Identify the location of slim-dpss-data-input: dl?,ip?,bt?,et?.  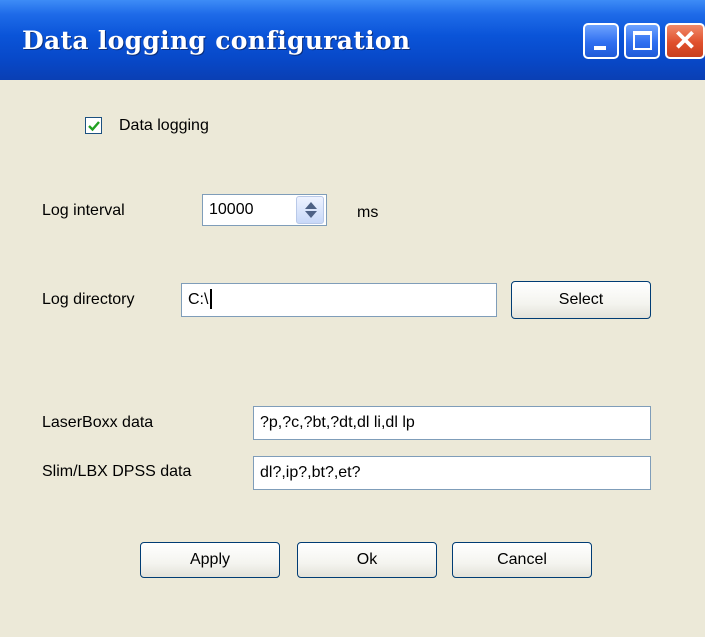
(452, 473).